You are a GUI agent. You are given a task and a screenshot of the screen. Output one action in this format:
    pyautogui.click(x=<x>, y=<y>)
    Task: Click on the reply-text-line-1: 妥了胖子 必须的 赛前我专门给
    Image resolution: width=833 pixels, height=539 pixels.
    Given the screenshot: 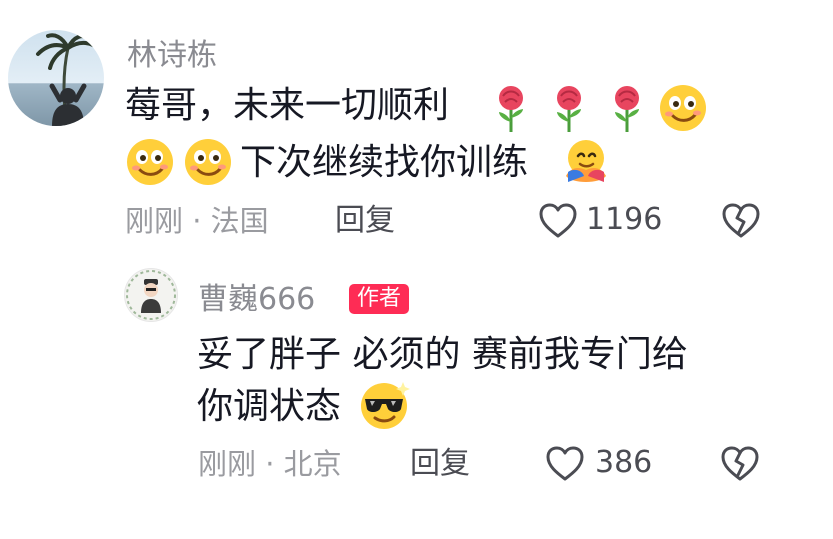 What is the action you would take?
    pyautogui.click(x=442, y=354)
    